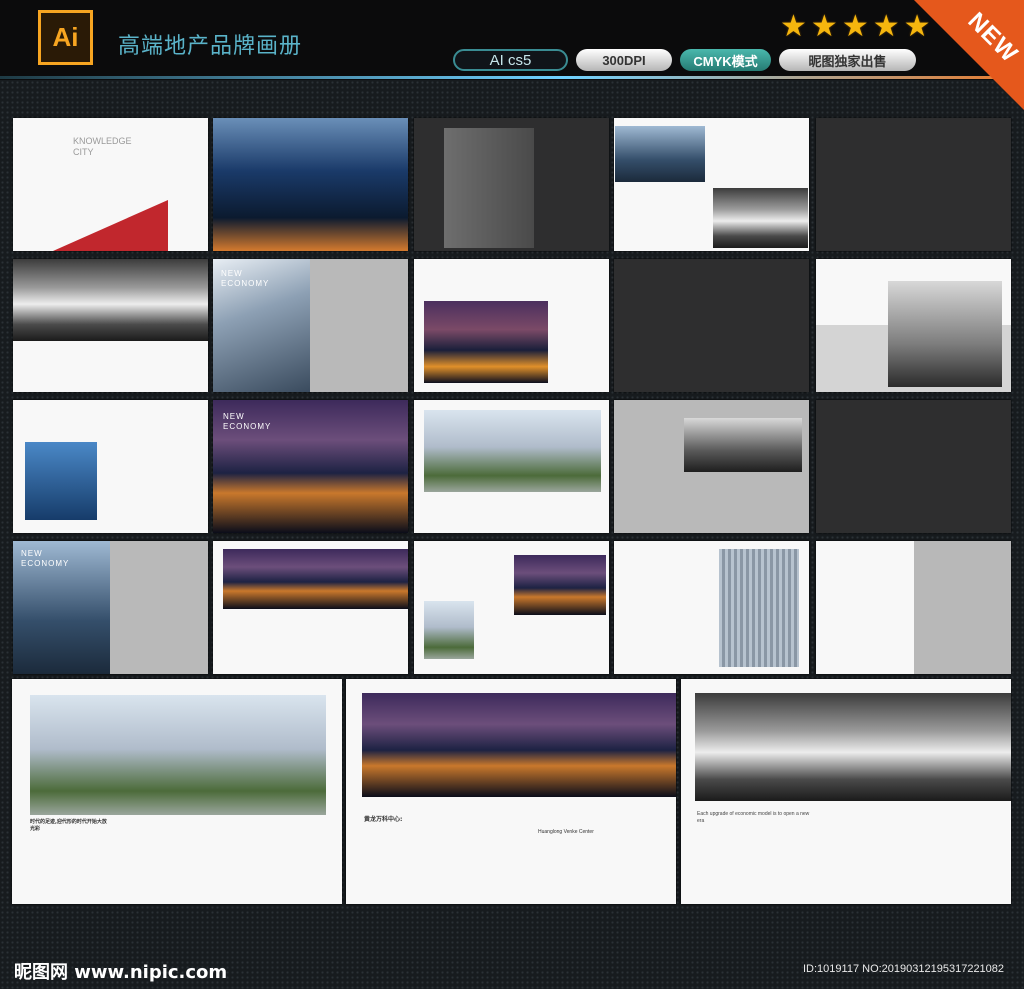 Image resolution: width=1024 pixels, height=989 pixels. What do you see at coordinates (904, 969) in the screenshot?
I see `image-id: ID:1019117 NO:20190312195317221082` at bounding box center [904, 969].